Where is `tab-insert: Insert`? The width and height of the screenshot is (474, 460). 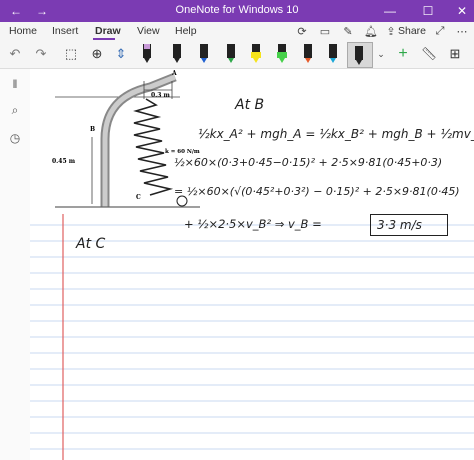 tab-insert: Insert is located at coordinates (65, 31).